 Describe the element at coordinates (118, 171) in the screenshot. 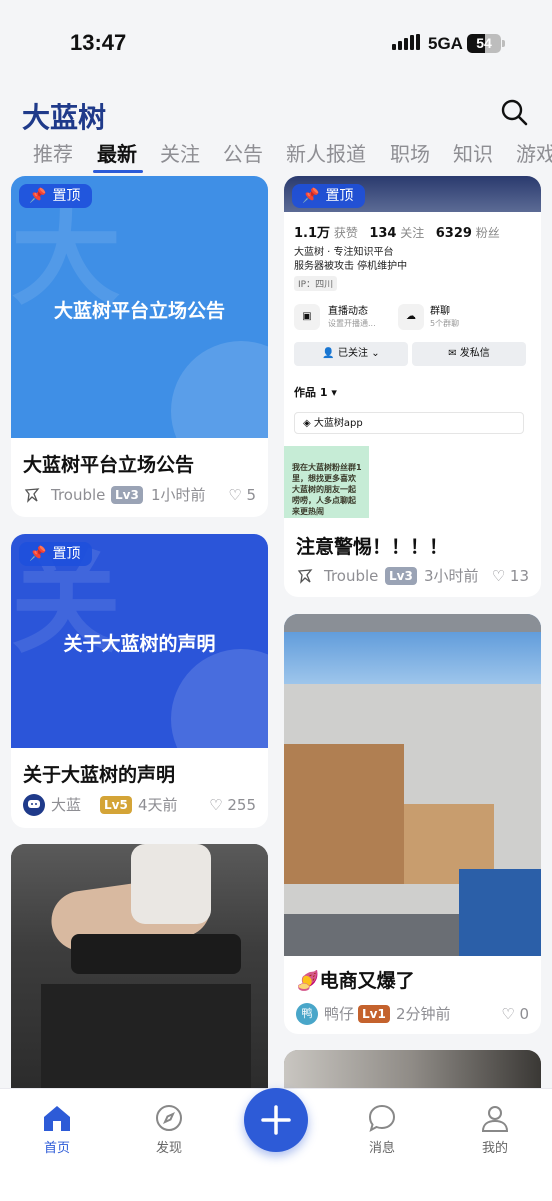

I see `active-tab-indicator` at that location.